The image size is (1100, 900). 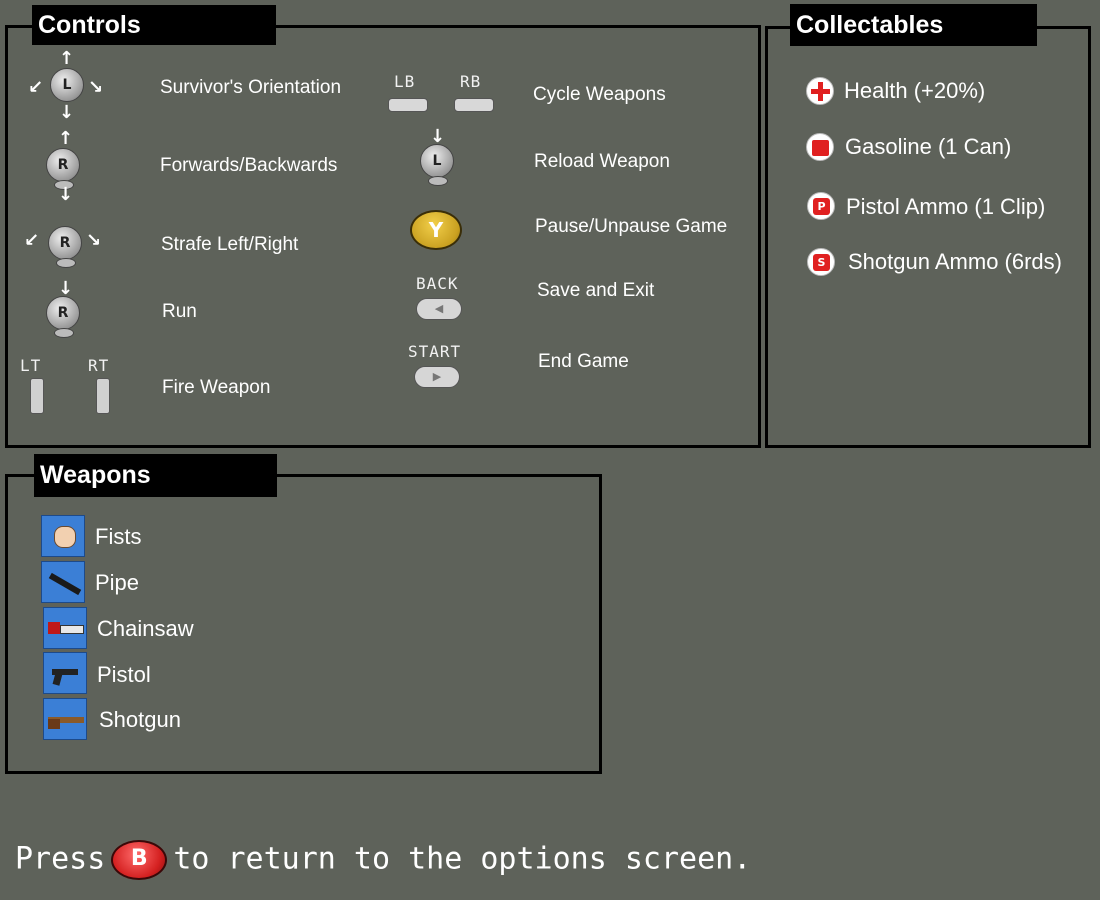 What do you see at coordinates (155, 475) in the screenshot?
I see `weapons-title: Weapons` at bounding box center [155, 475].